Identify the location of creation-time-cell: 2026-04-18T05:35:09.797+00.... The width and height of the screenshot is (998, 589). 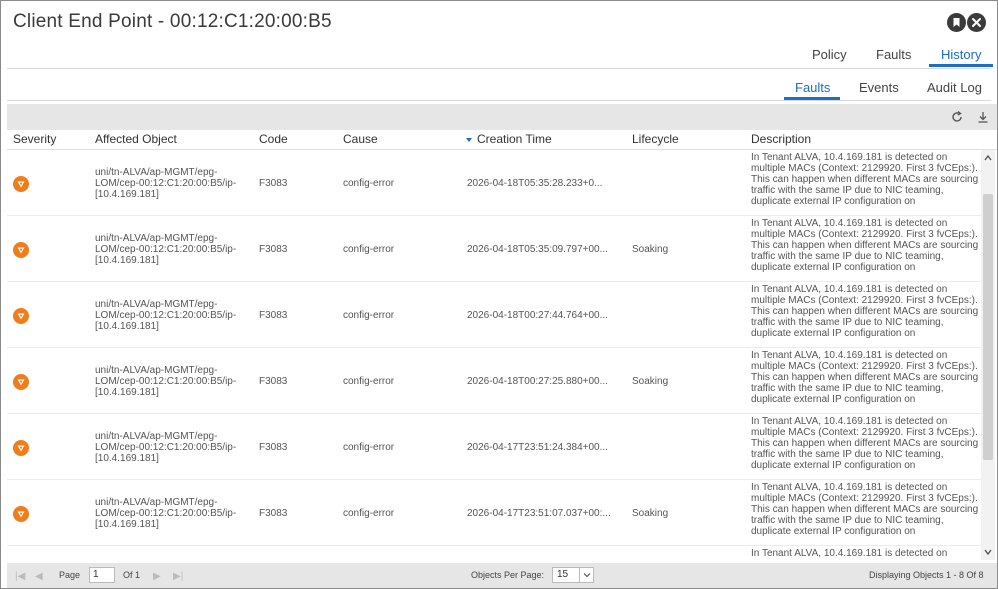
(537, 249).